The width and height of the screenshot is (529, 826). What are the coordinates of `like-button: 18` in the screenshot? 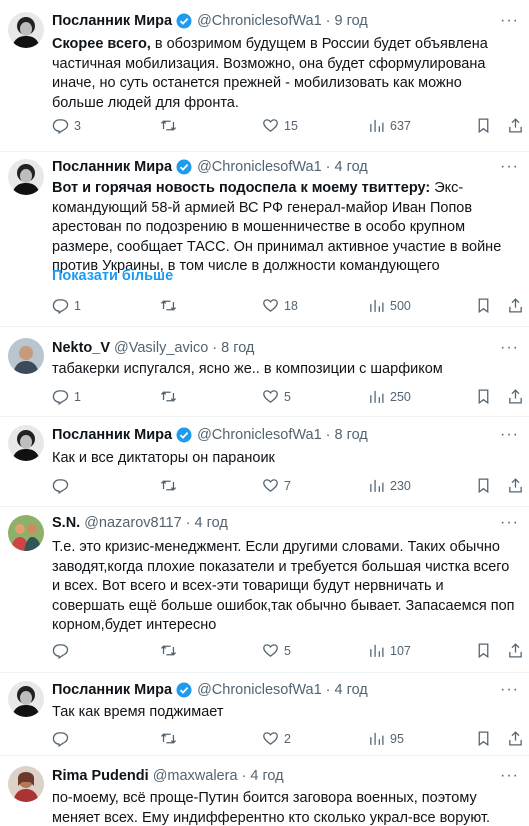 It's located at (280, 305).